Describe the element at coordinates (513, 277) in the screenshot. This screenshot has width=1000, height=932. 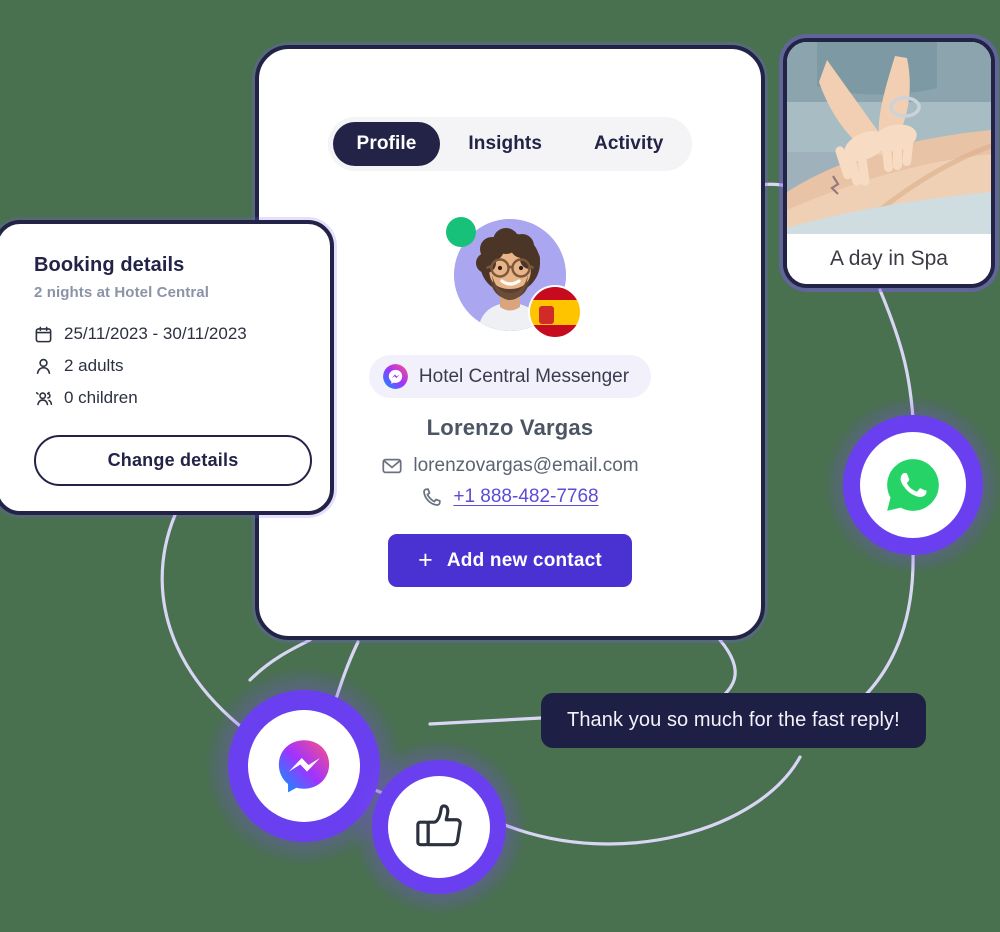
I see `avatar` at that location.